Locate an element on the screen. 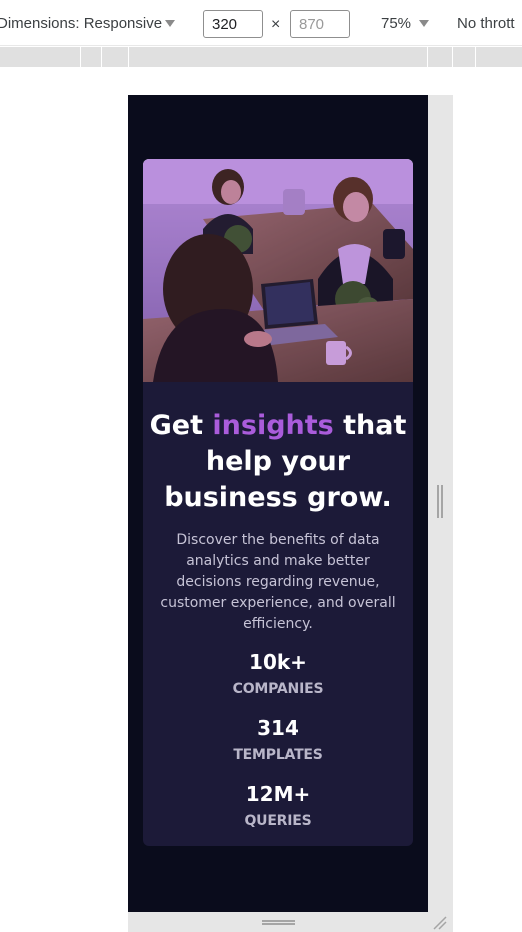 The height and width of the screenshot is (932, 522). times-symbol: × is located at coordinates (276, 24).